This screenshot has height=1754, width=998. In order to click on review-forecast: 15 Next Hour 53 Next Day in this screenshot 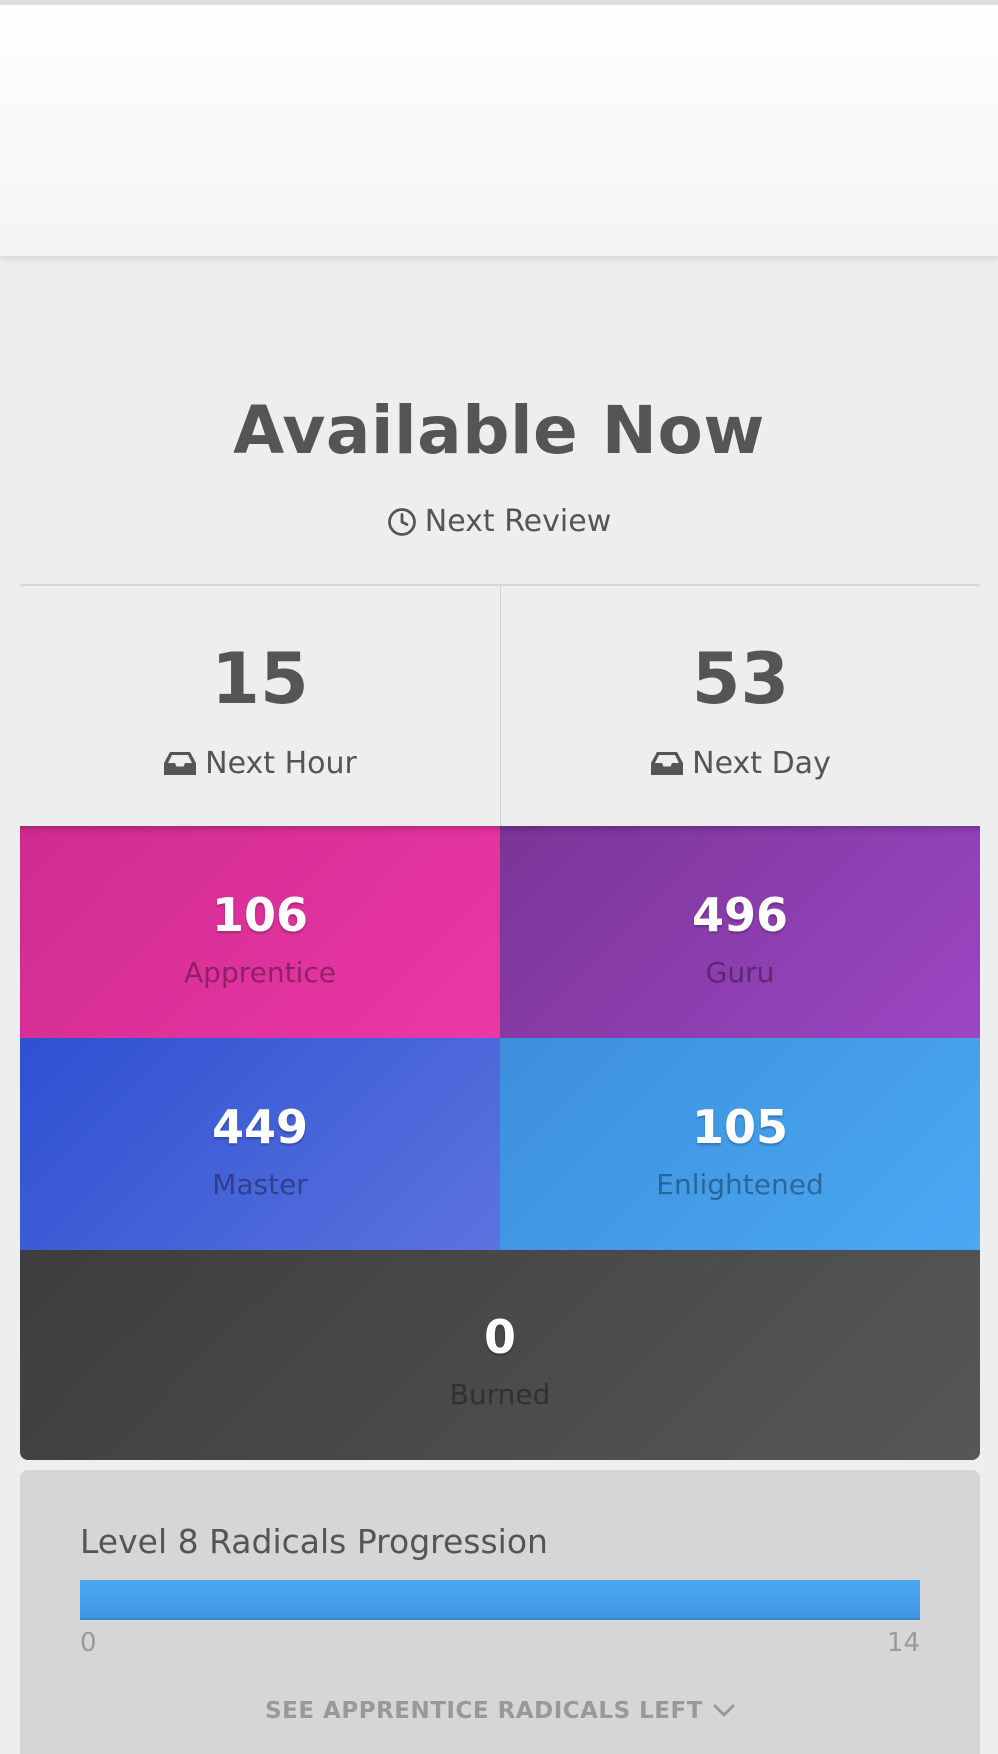, I will do `click(500, 705)`.